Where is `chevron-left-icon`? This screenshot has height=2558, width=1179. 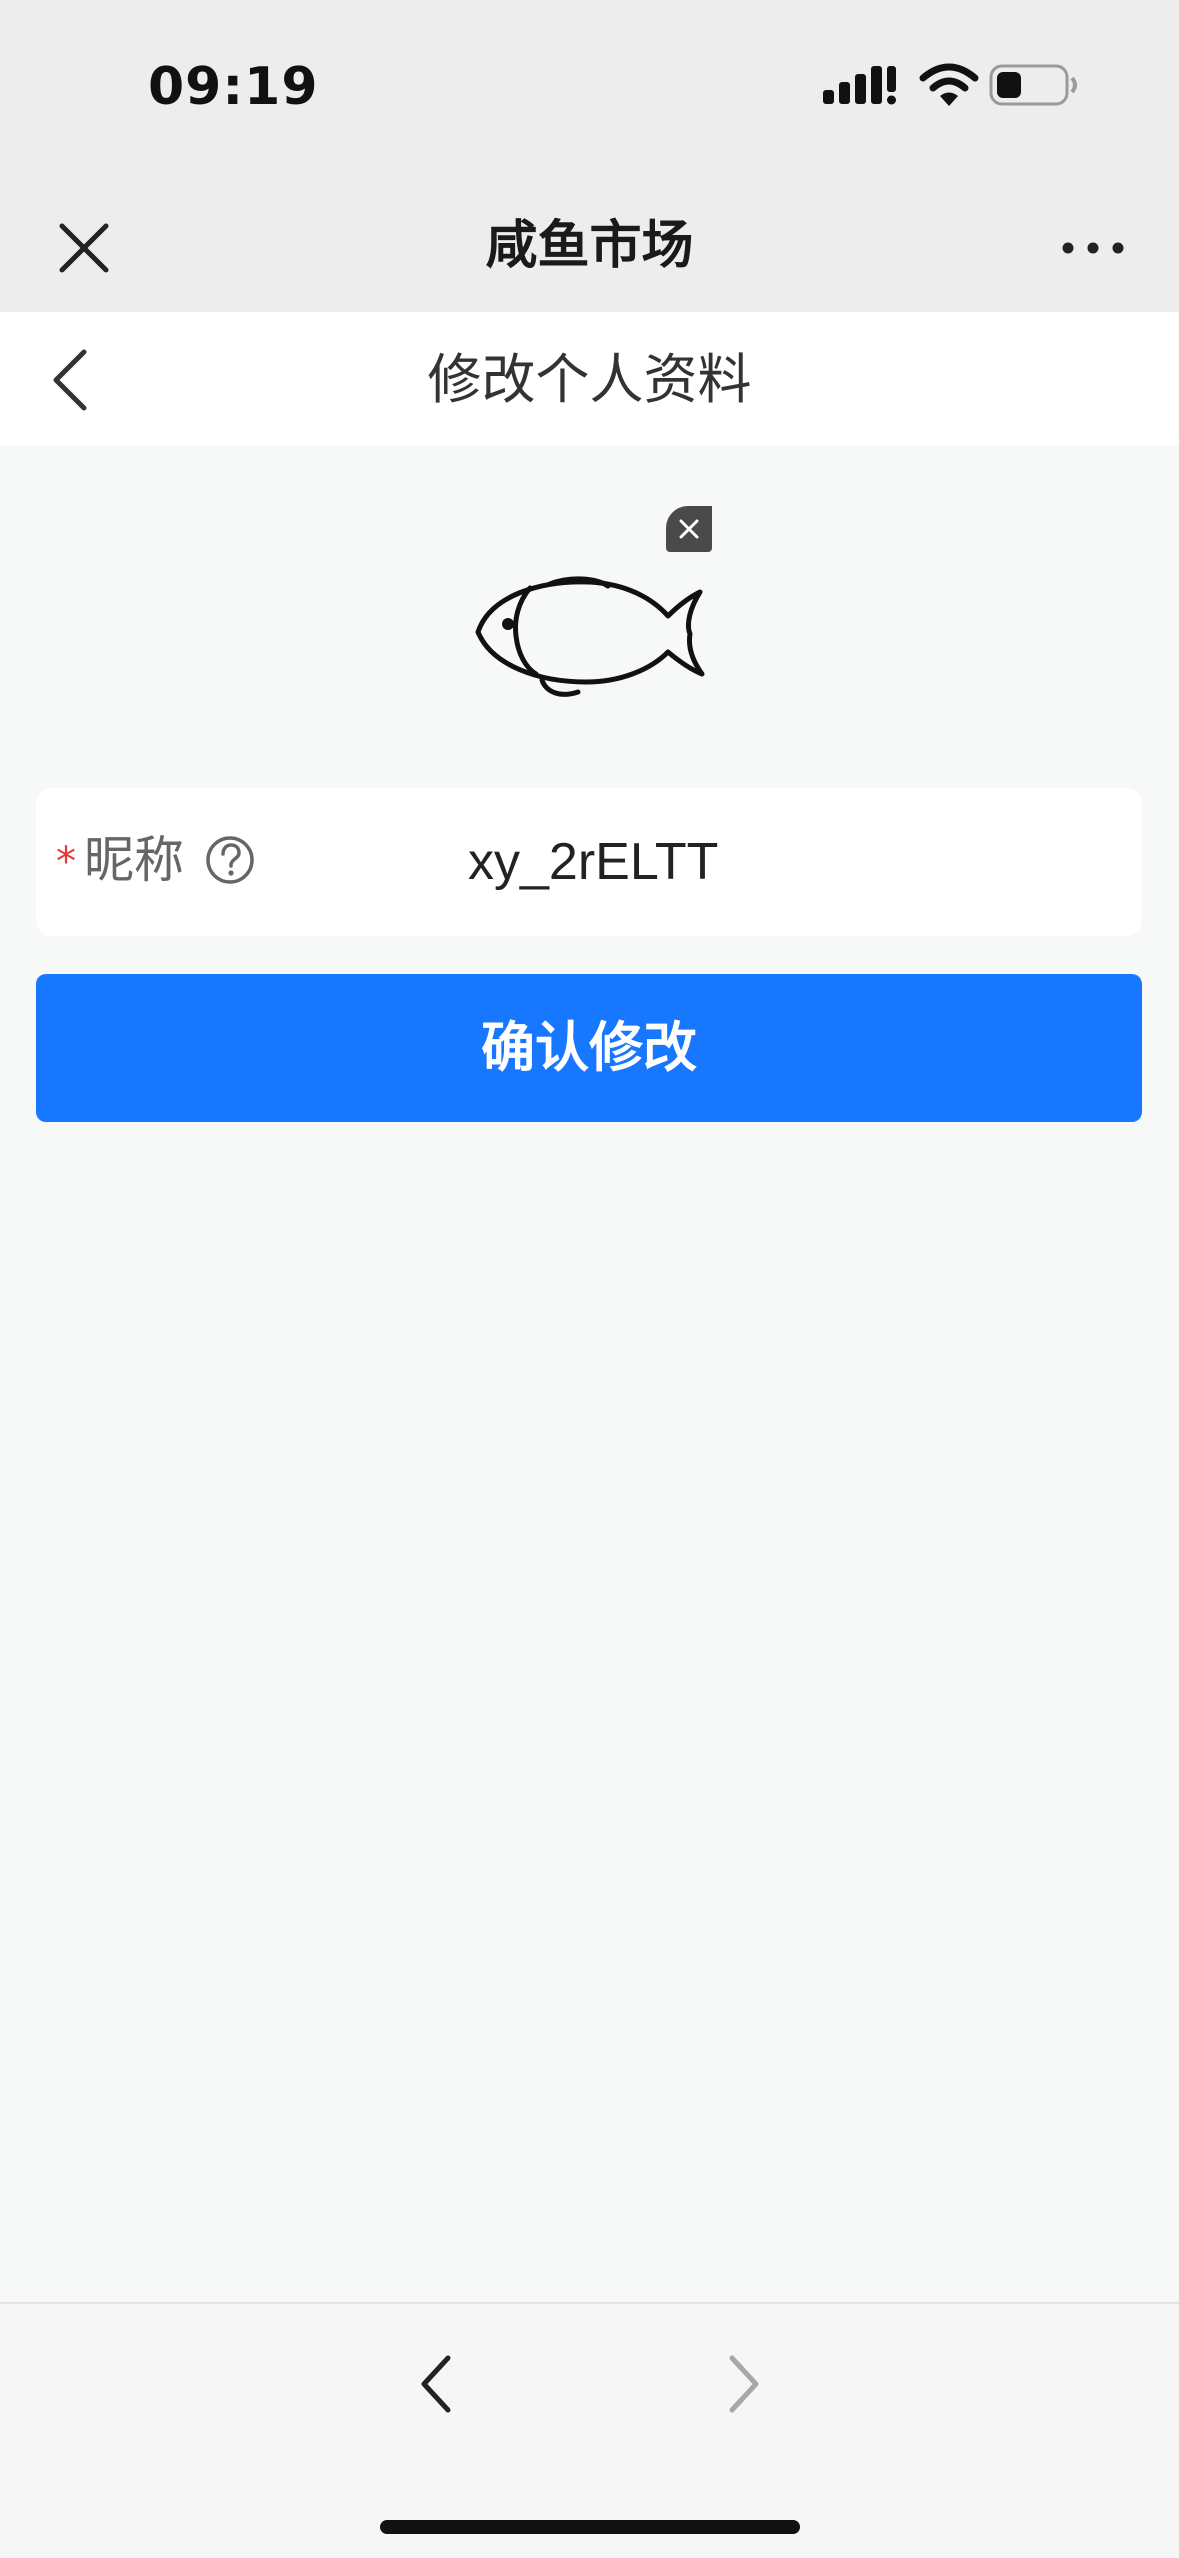 chevron-left-icon is located at coordinates (436, 2384).